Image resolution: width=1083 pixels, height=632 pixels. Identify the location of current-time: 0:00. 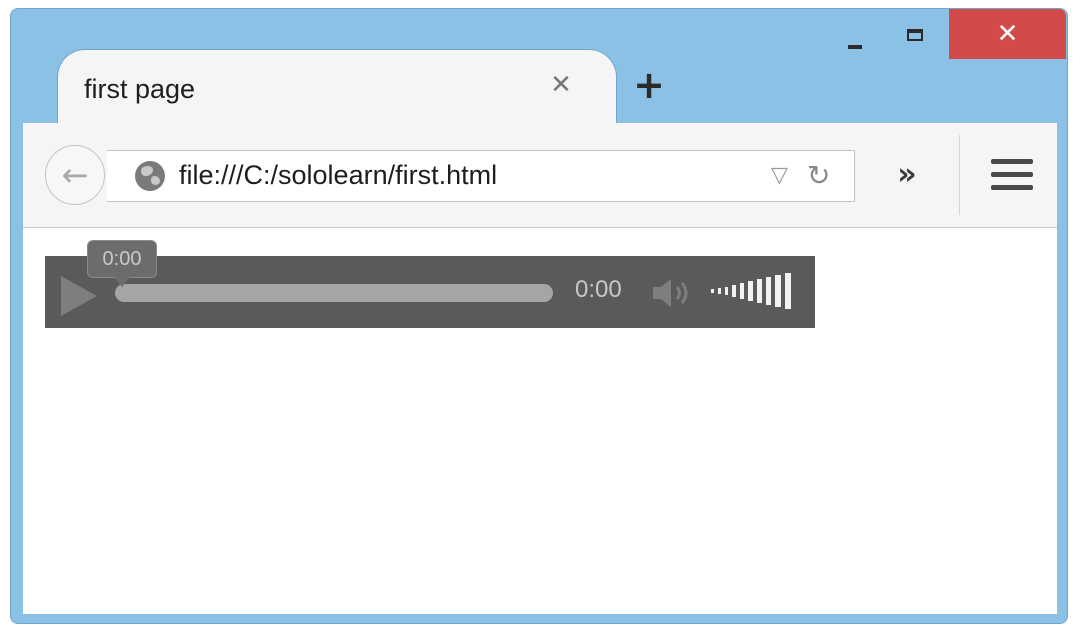
(598, 289).